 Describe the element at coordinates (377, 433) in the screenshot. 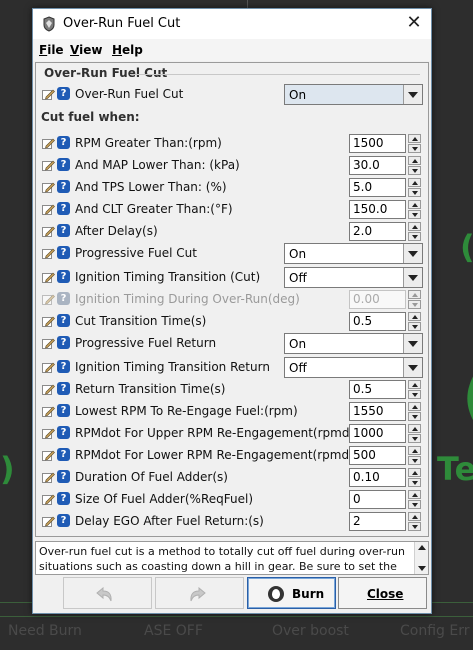

I see `value-field: 1000` at that location.